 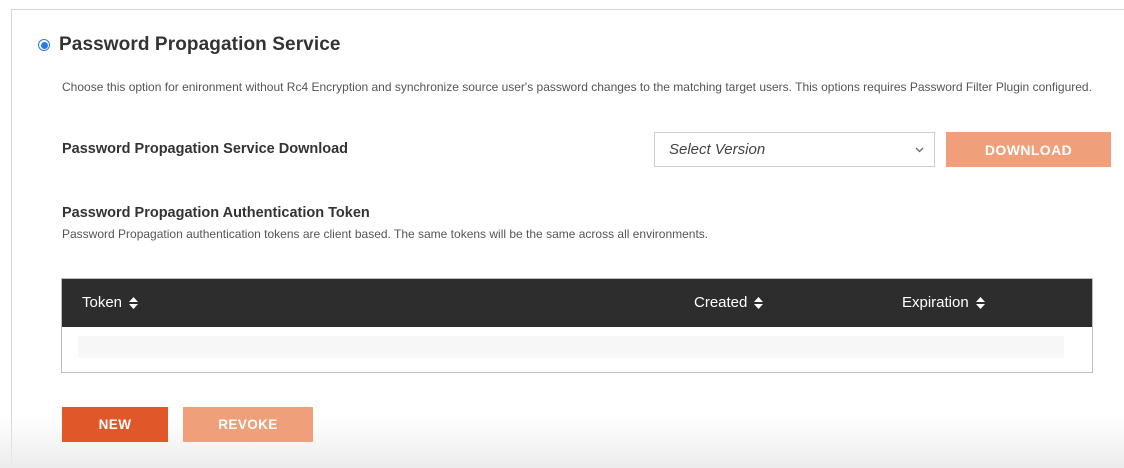 What do you see at coordinates (721, 302) in the screenshot?
I see `column-header-label: Created` at bounding box center [721, 302].